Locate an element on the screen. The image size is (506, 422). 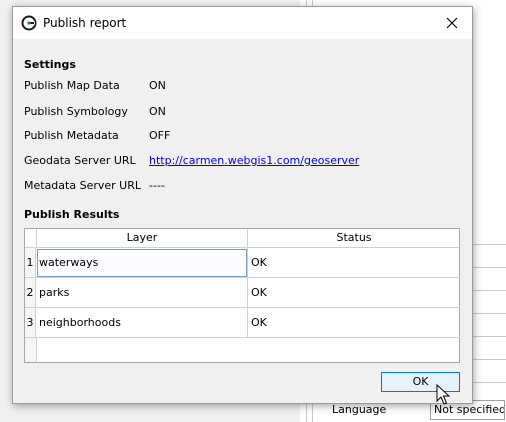
table-header: Layer Status is located at coordinates (242, 238).